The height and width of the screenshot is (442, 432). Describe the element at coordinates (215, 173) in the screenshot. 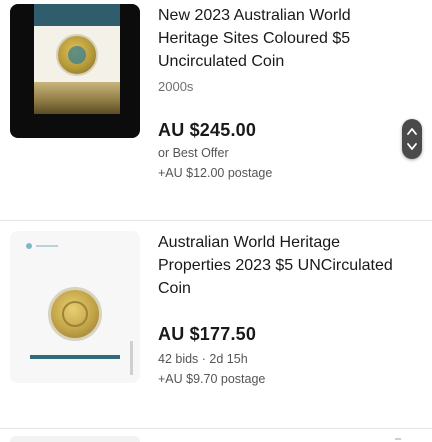

I see `listing-postage: +AU $12.00 postage` at that location.